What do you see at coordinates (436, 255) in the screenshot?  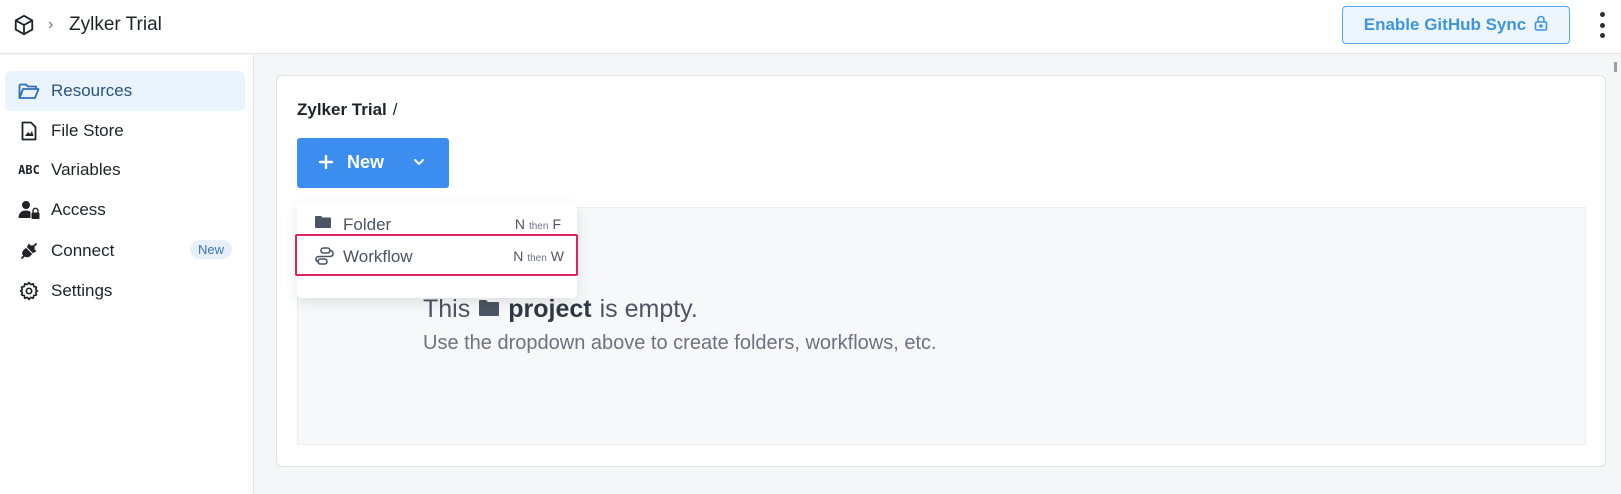 I see `menu-item-workflow: Workflow Nthen W` at bounding box center [436, 255].